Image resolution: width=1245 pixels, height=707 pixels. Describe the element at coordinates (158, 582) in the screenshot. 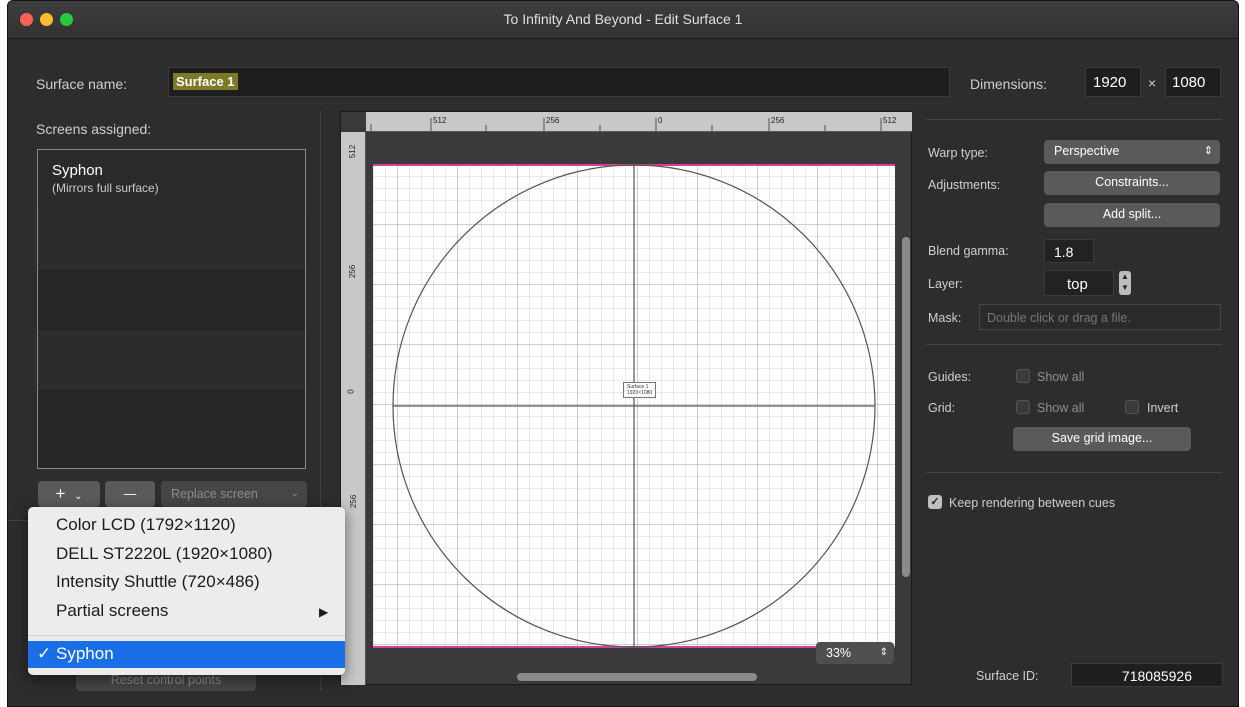

I see `menu-item: Intensity Shuttle (720×486)` at that location.